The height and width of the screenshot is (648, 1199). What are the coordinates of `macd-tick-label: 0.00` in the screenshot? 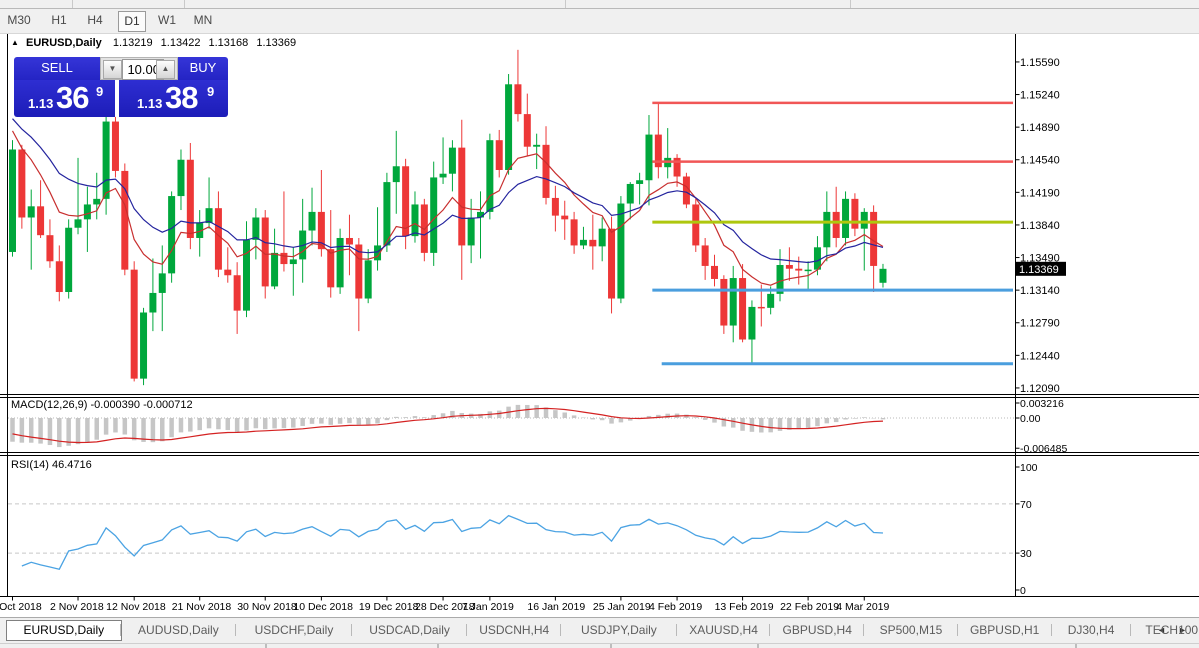 It's located at (1030, 419).